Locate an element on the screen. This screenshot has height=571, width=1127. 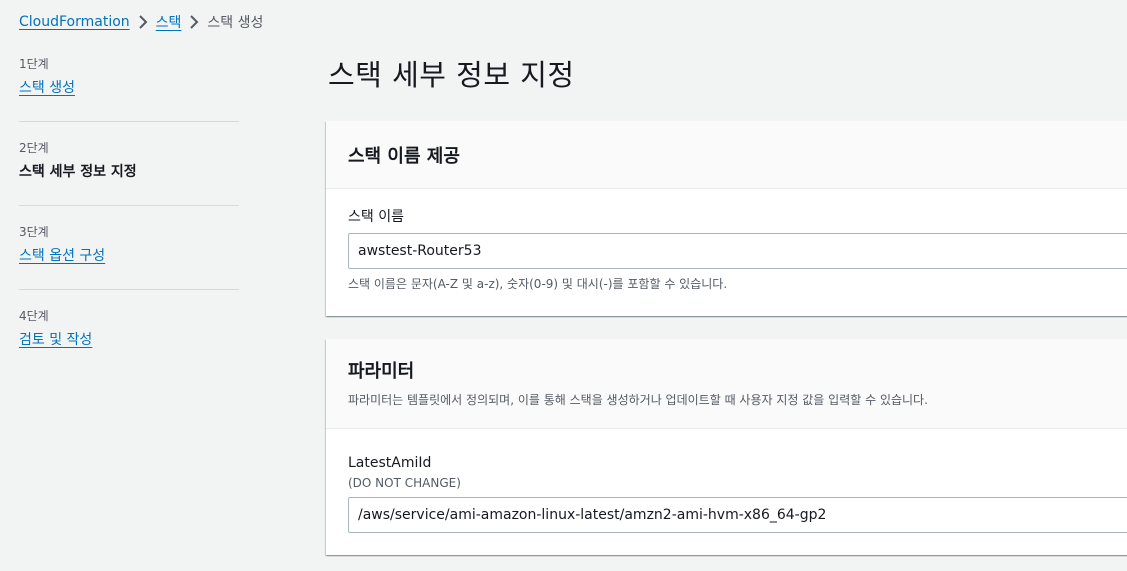
panel-header: 스택 이름 제공 is located at coordinates (726, 155).